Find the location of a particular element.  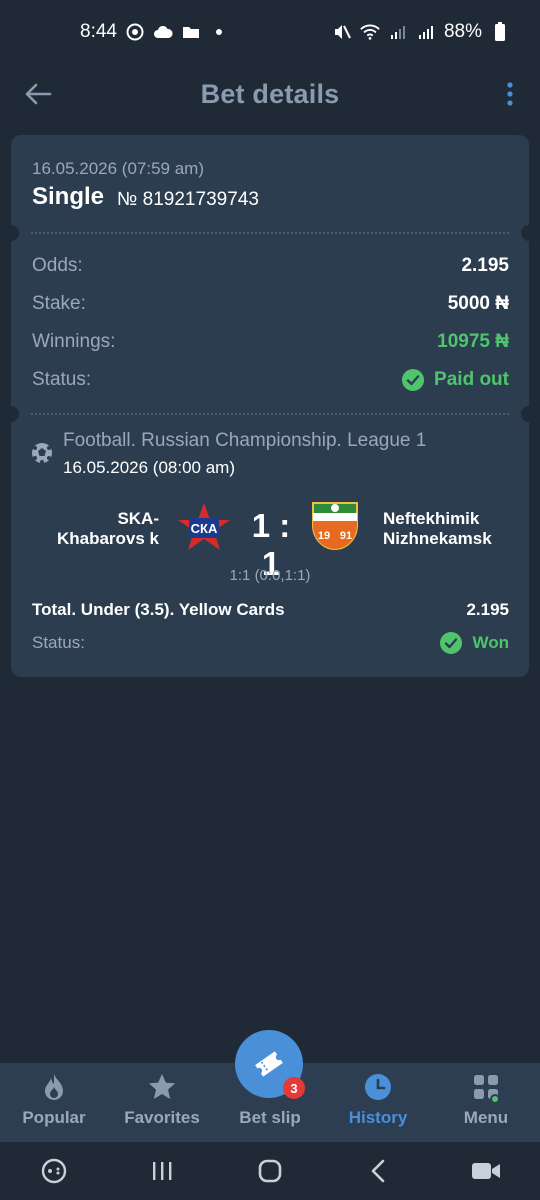

shutter-icon is located at coordinates (135, 32).